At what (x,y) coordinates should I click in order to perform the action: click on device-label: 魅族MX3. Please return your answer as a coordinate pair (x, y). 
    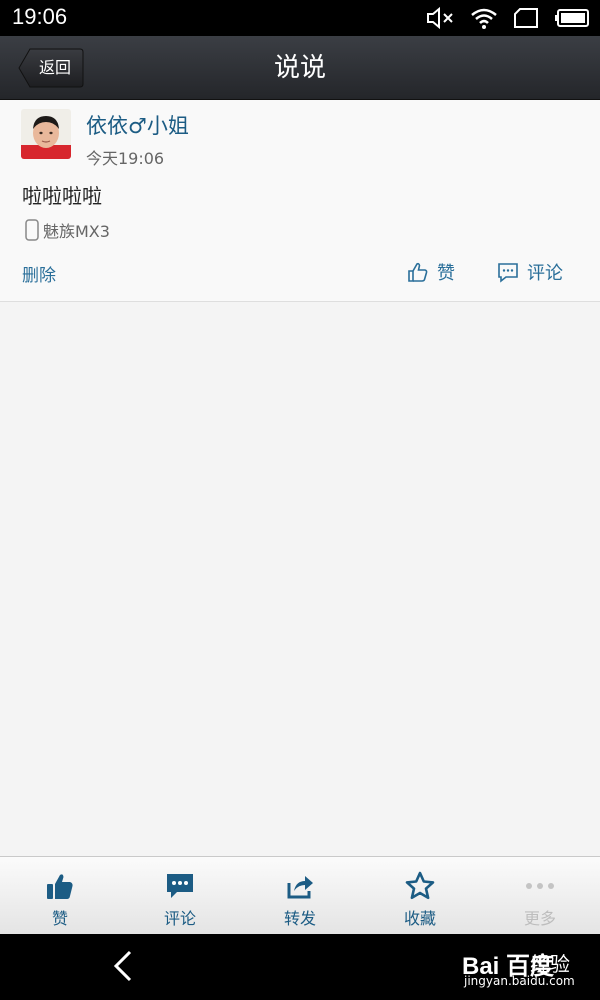
    Looking at the image, I should click on (76, 231).